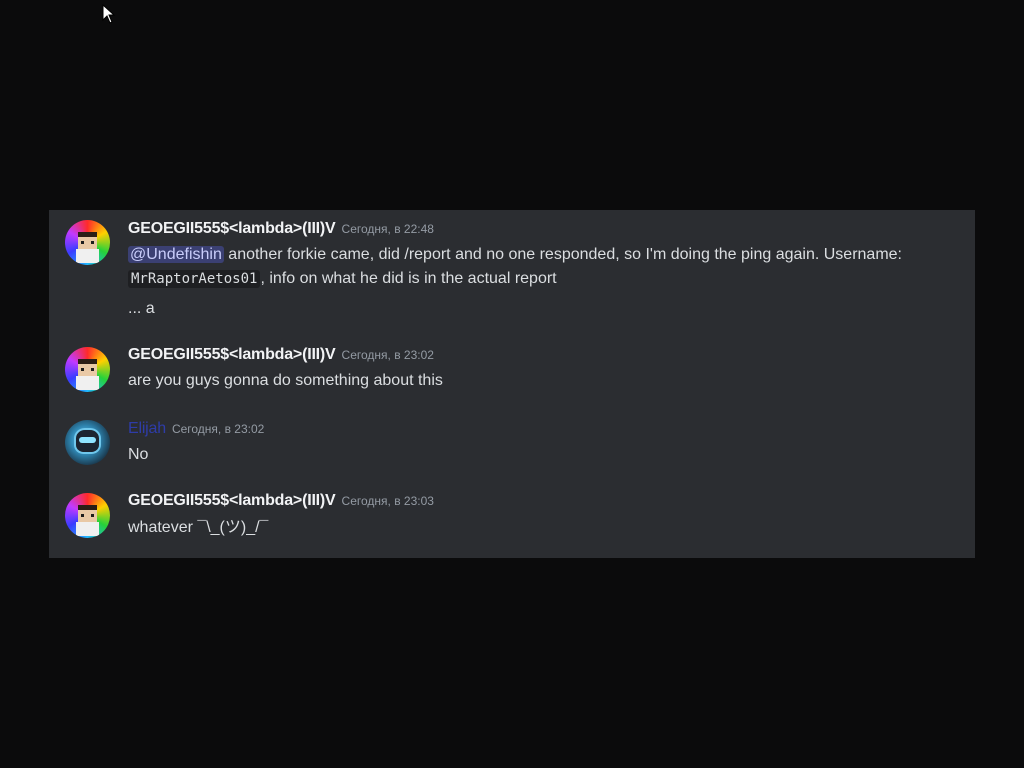  I want to click on timestamp: Сегодня, в 23:03, so click(387, 501).